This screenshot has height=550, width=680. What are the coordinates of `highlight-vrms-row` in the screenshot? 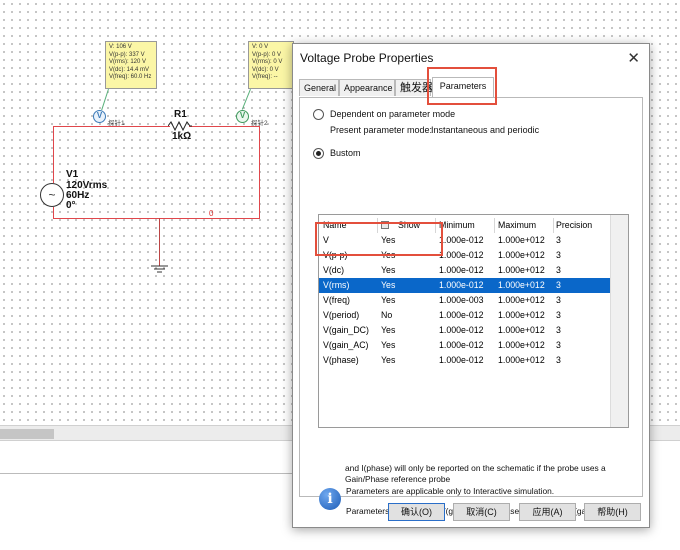 It's located at (379, 239).